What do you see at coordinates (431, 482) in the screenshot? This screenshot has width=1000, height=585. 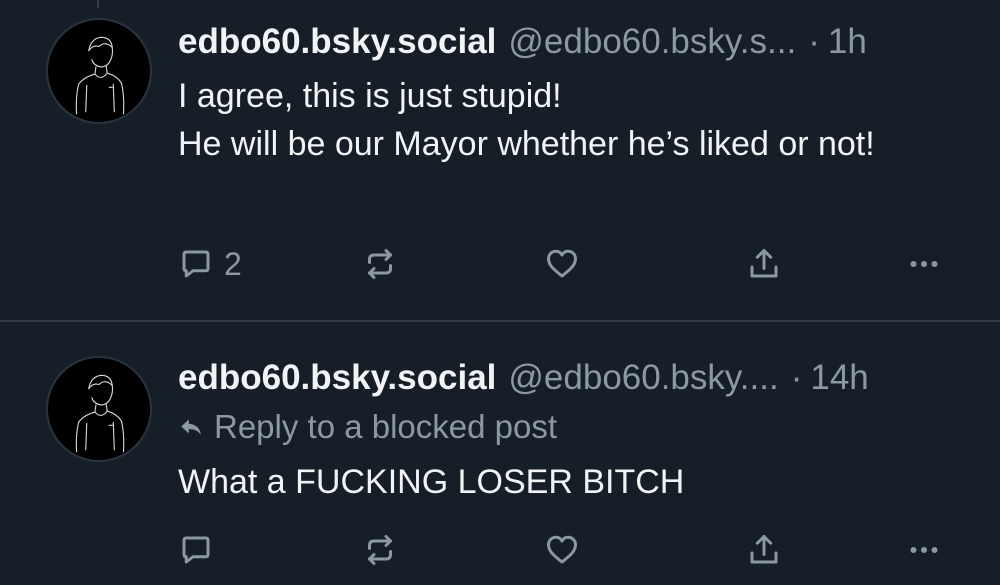 I see `post-text: What a FUCKING LOSER BITCH` at bounding box center [431, 482].